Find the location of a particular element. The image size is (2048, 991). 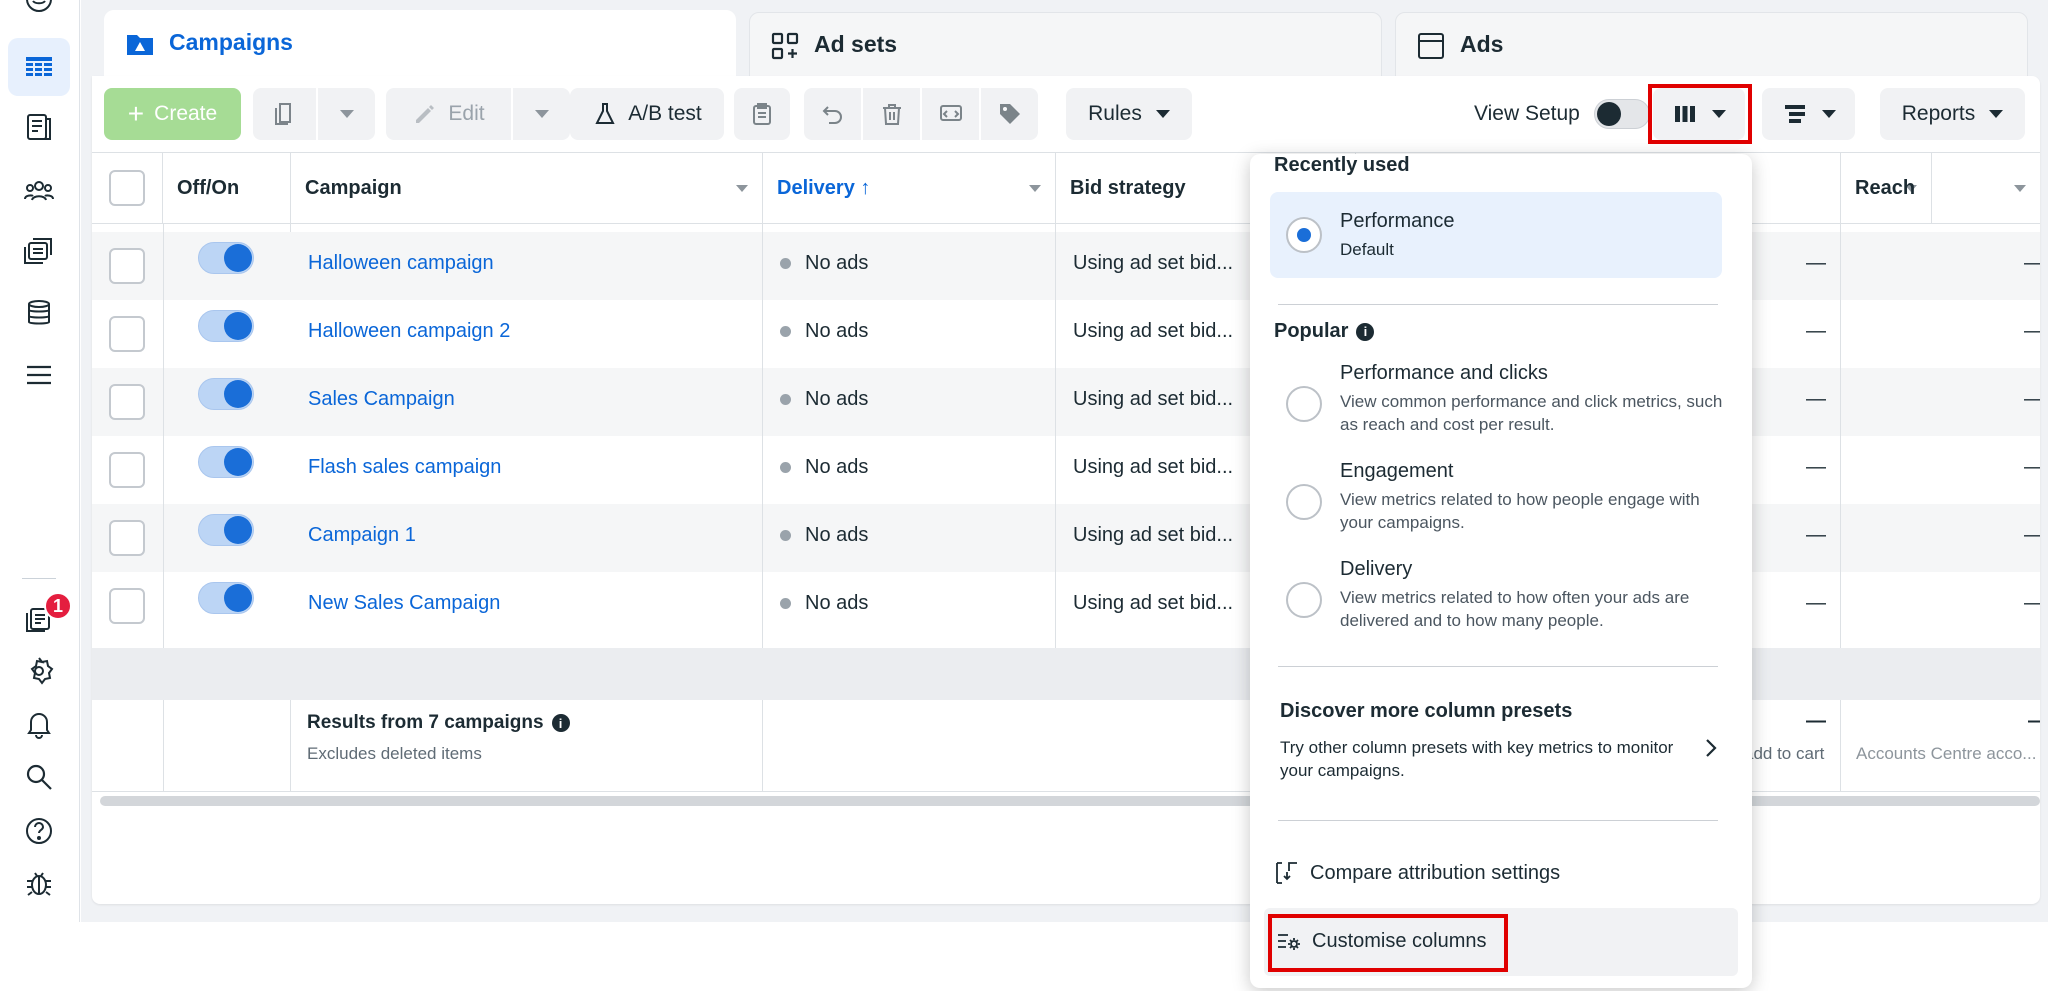

header-reach: Reach is located at coordinates (1940, 188).